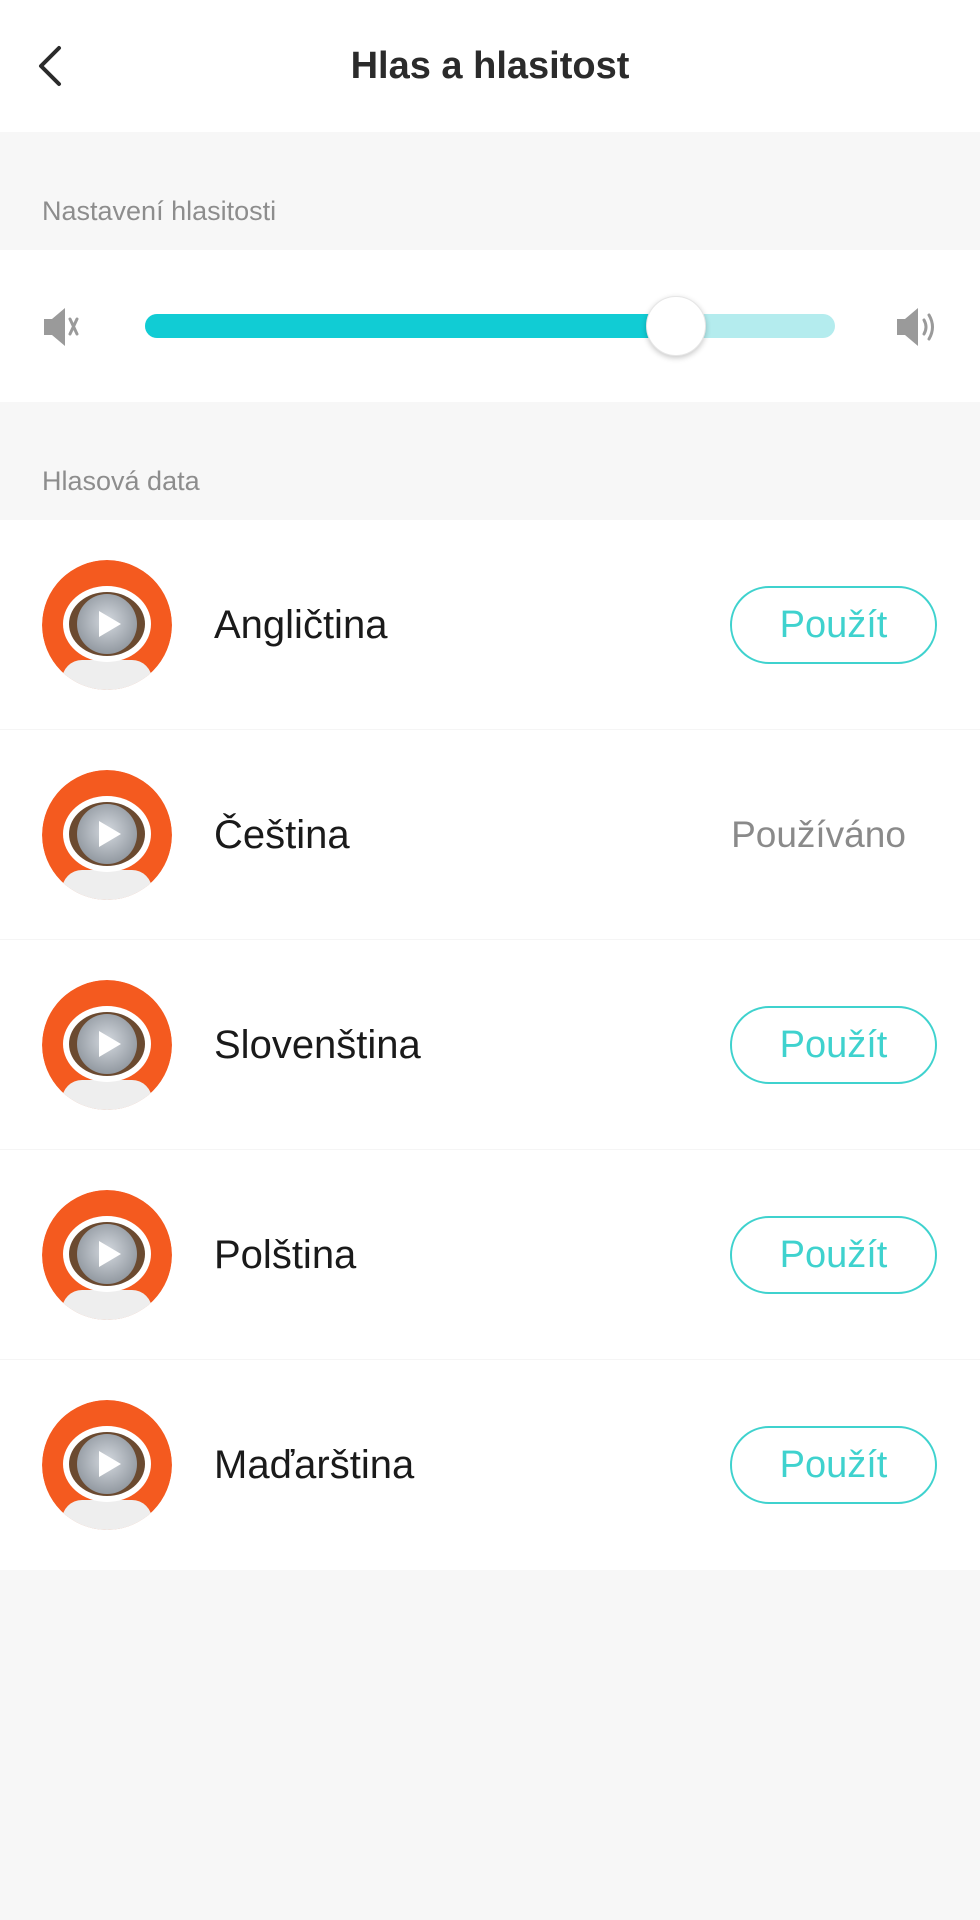 This screenshot has height=1920, width=980. I want to click on page-title: Hlas a hlasitost, so click(490, 66).